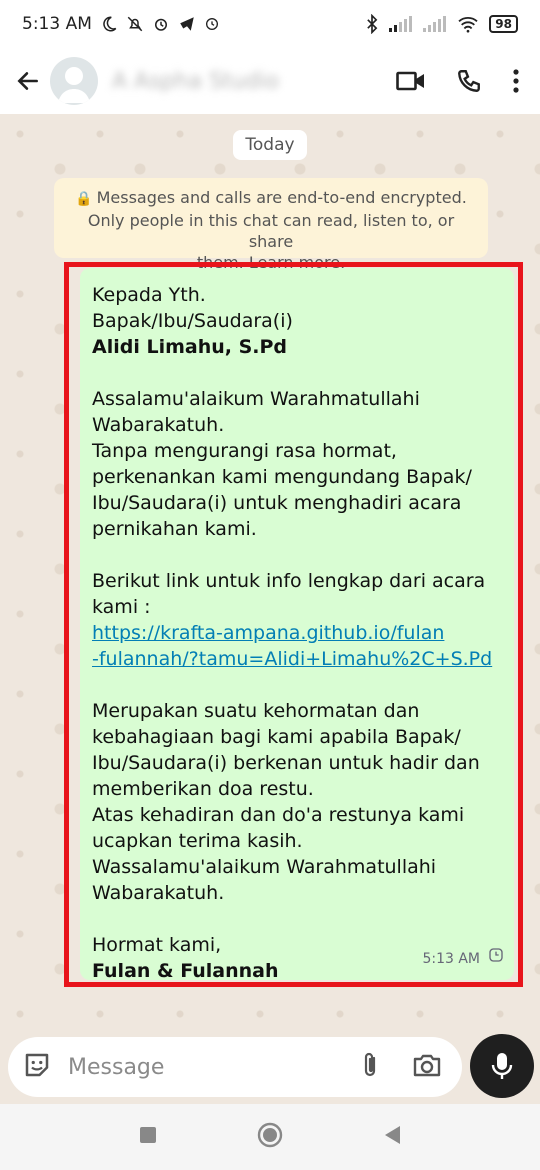 Image resolution: width=540 pixels, height=1170 pixels. What do you see at coordinates (135, 24) in the screenshot?
I see `muted-bell-icon` at bounding box center [135, 24].